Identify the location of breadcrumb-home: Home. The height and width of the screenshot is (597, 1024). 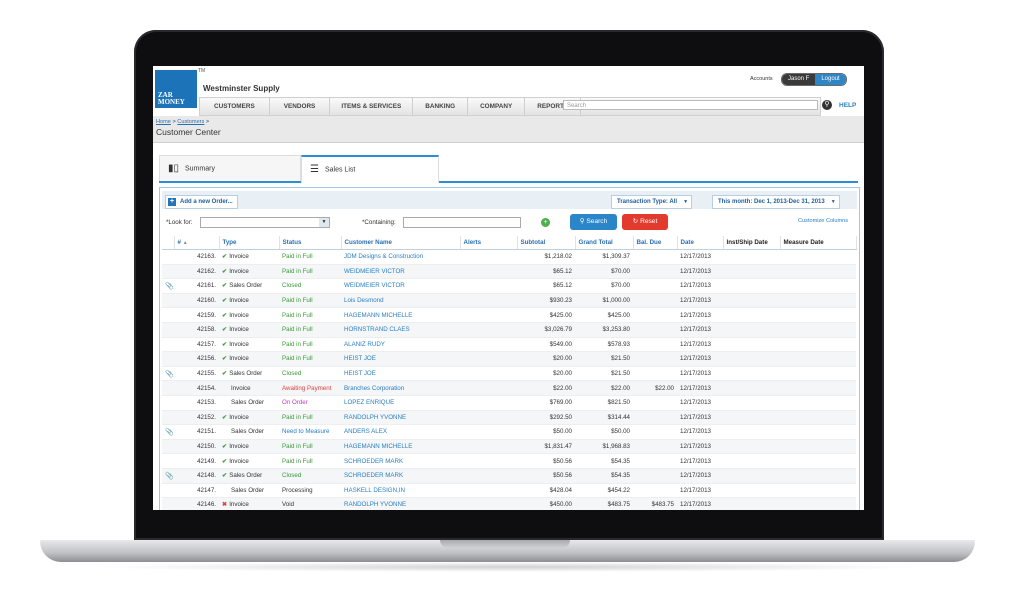
(163, 122).